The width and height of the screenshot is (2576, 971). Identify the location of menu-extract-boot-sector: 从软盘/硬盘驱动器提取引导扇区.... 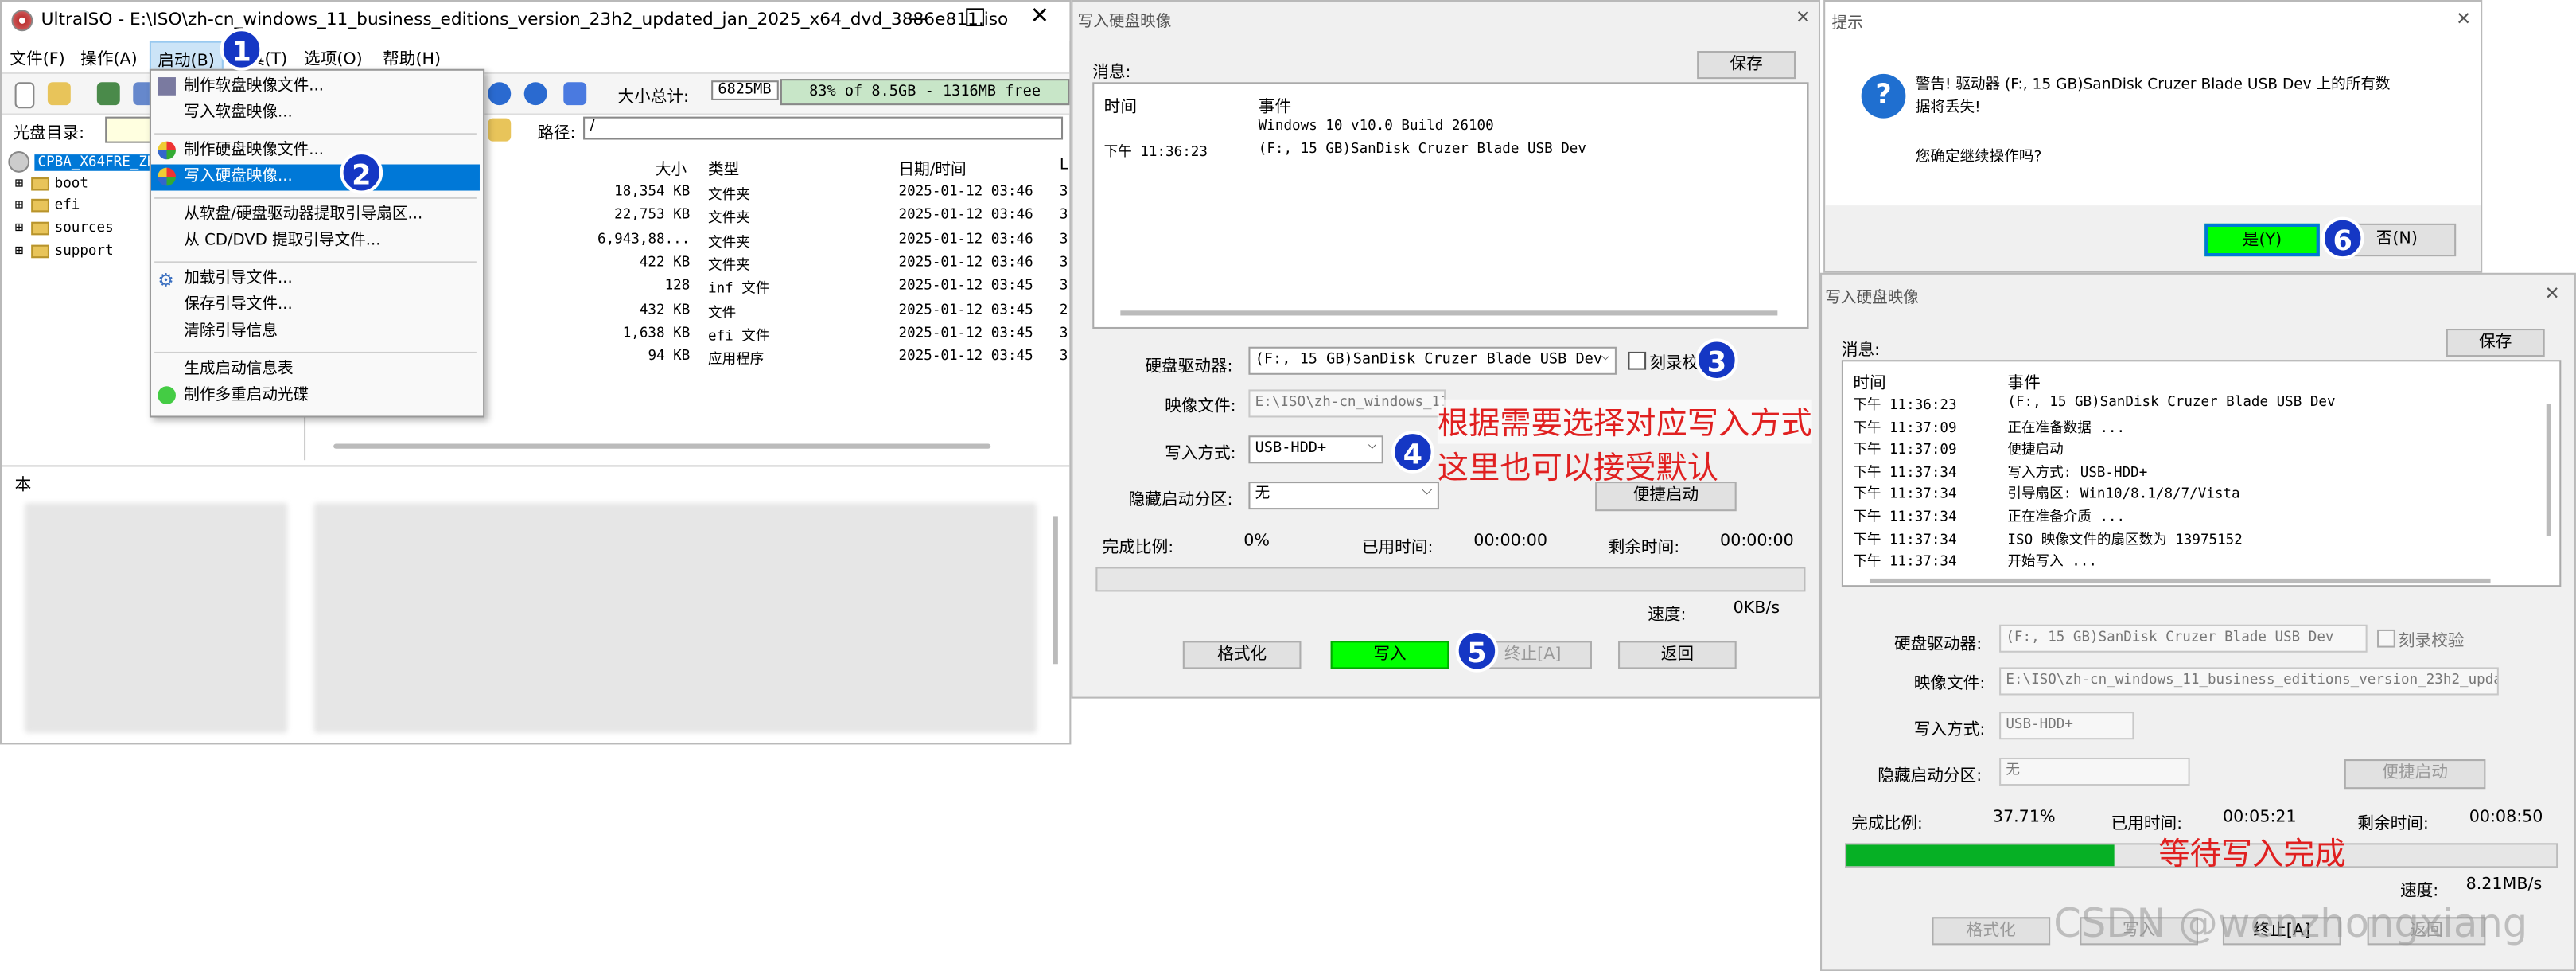
(316, 215).